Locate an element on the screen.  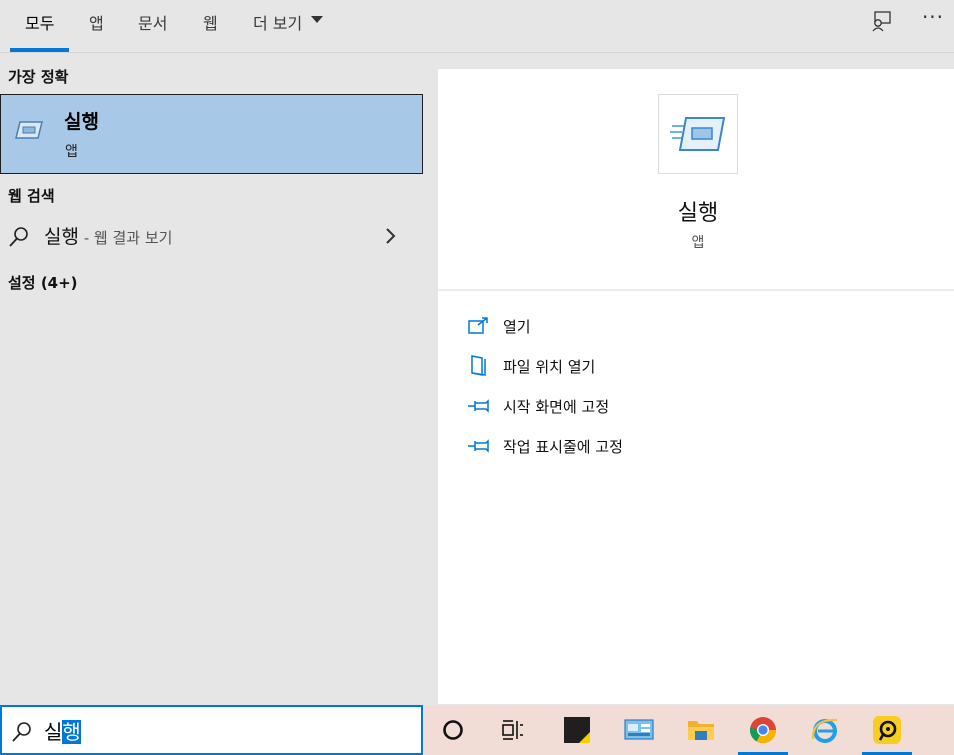
tab-more: 더 보기 is located at coordinates (288, 31).